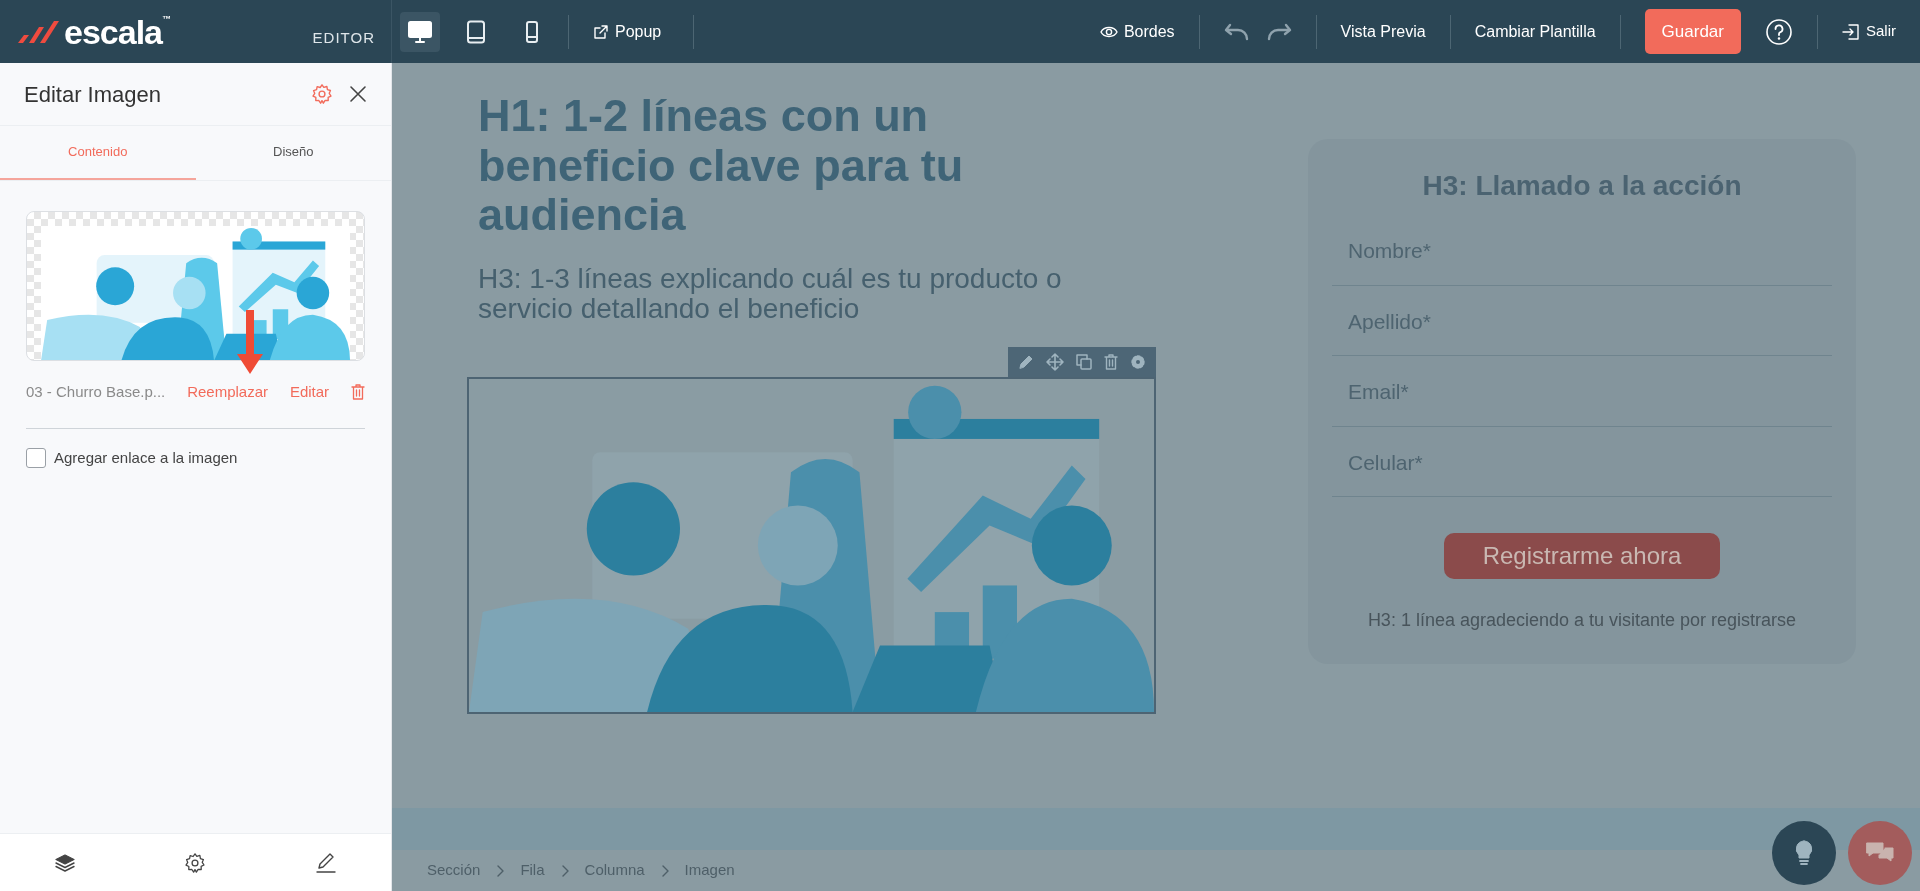  Describe the element at coordinates (1108, 31) in the screenshot. I see `eye-icon` at that location.